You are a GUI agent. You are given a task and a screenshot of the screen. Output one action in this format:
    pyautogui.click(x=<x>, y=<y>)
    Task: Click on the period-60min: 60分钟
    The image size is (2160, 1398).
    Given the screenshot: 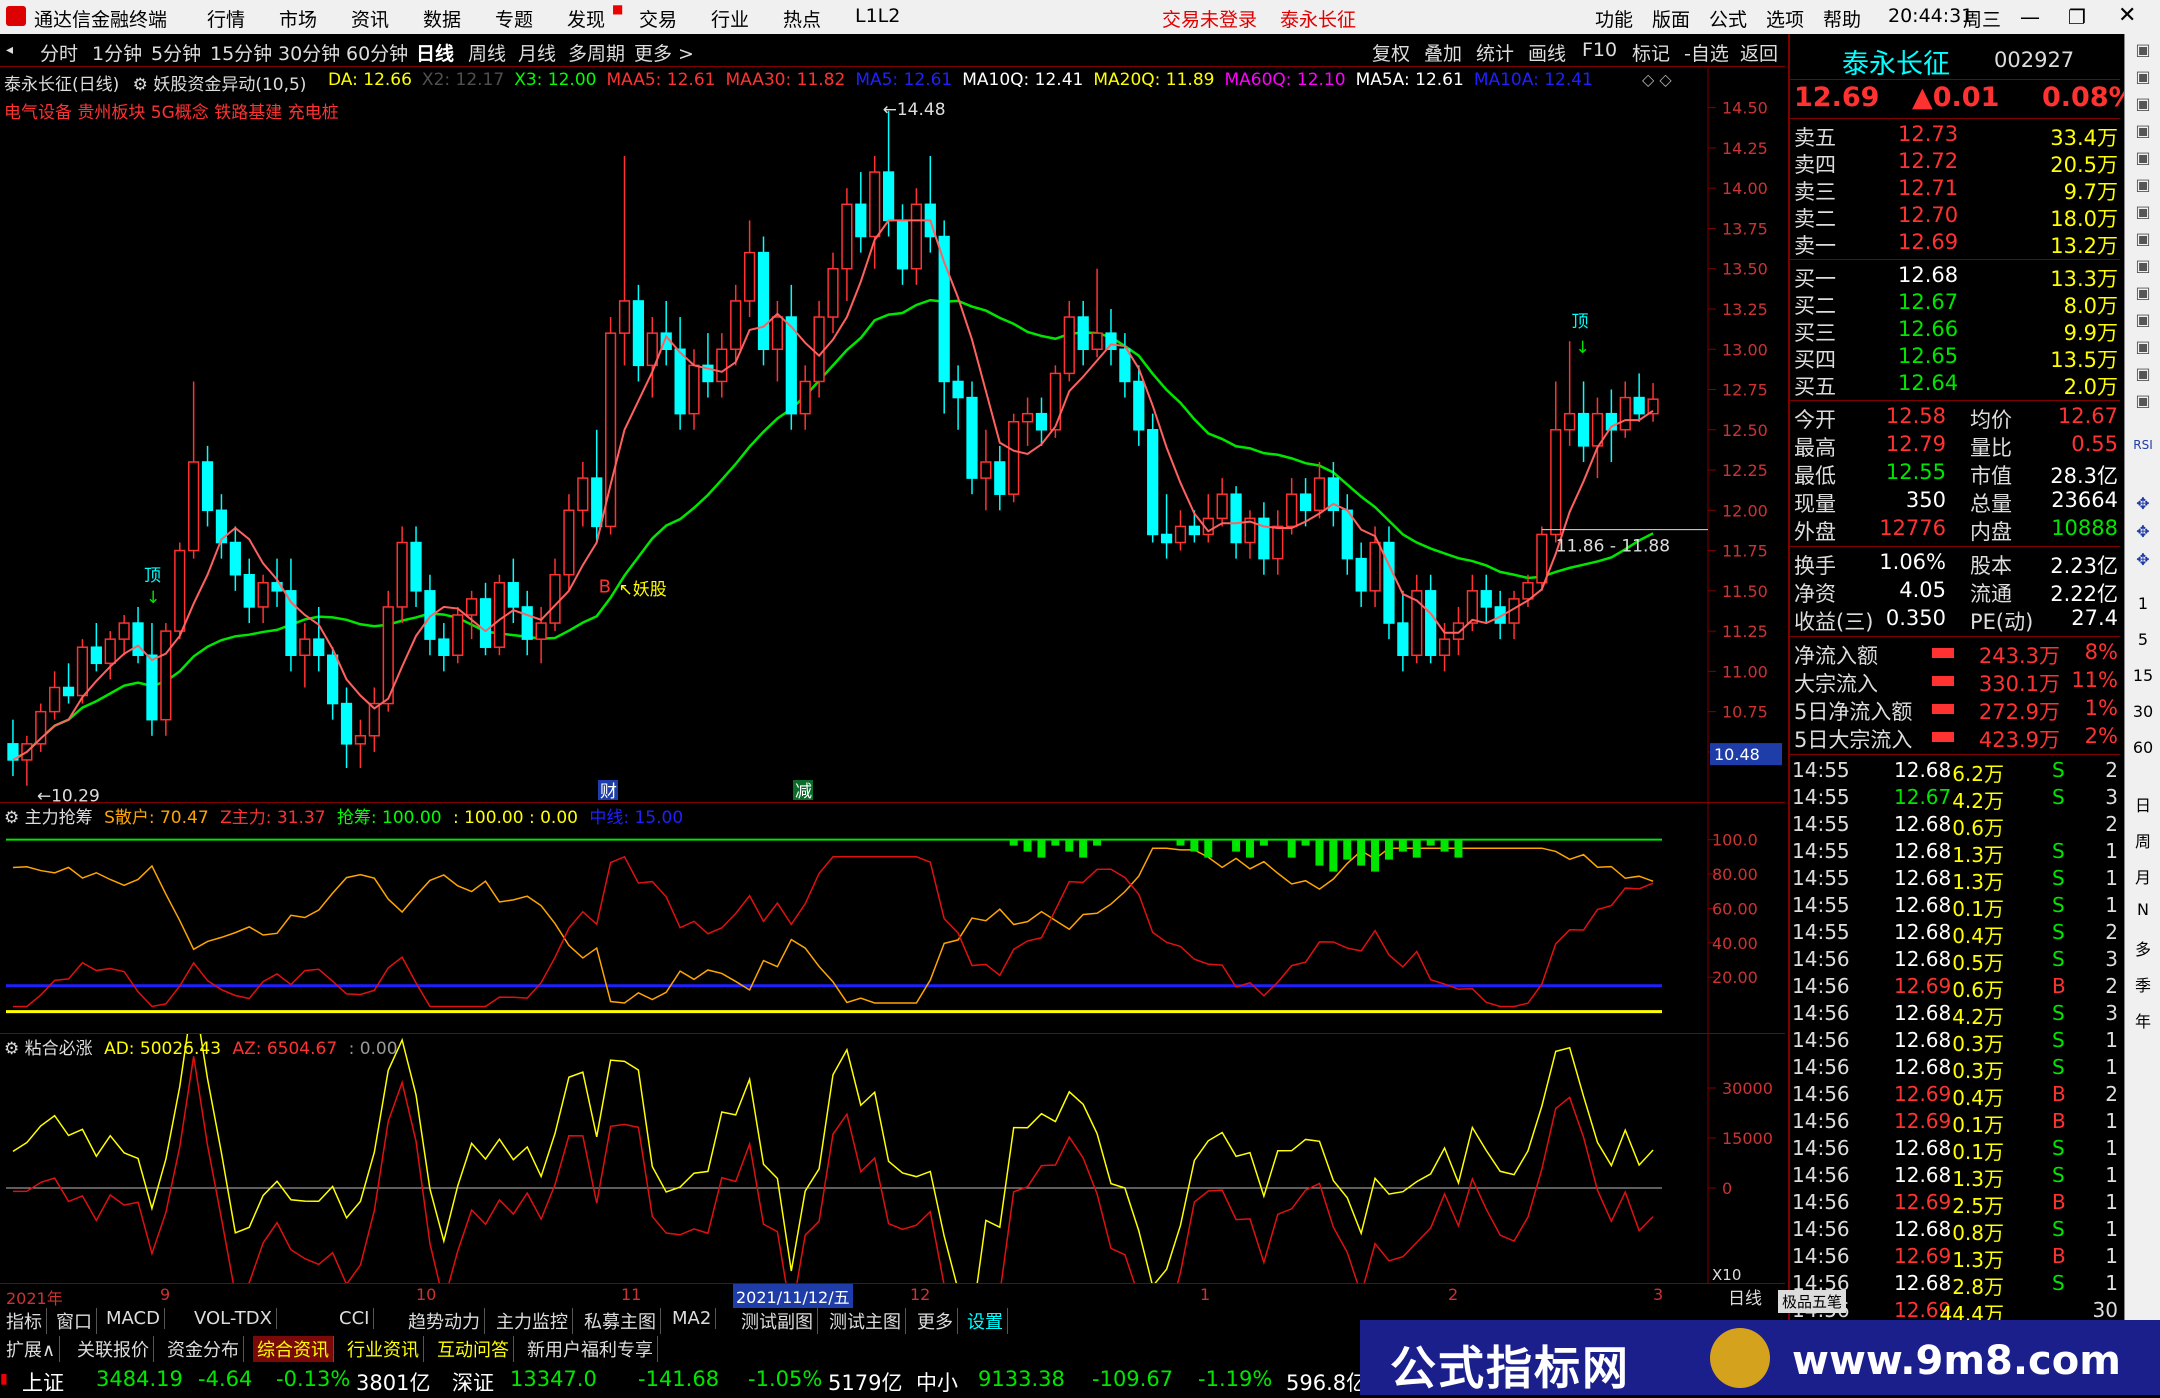 What is the action you would take?
    pyautogui.click(x=377, y=52)
    